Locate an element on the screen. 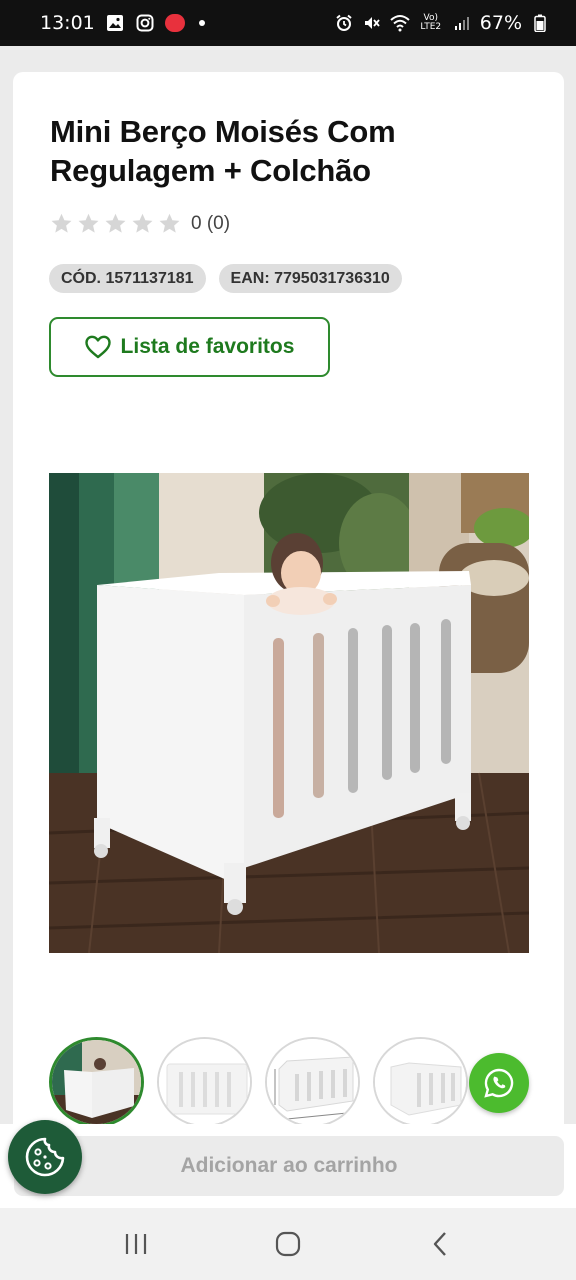  cookie-settings-button is located at coordinates (45, 1157).